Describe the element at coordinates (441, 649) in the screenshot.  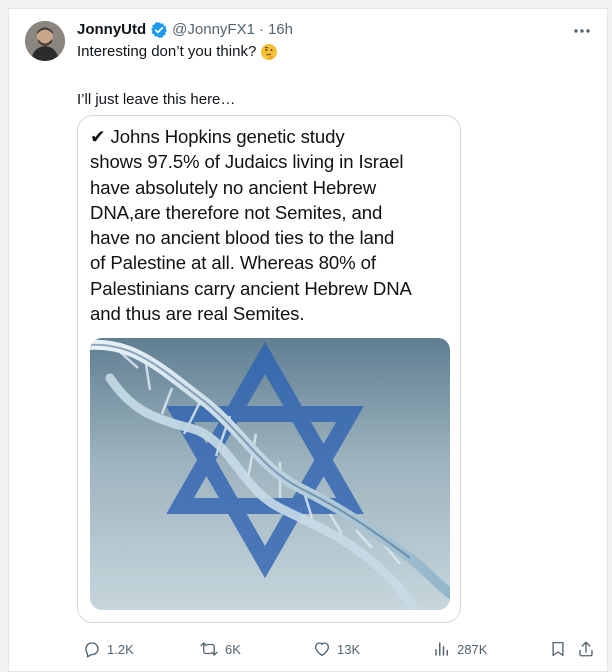
I see `views-icon` at that location.